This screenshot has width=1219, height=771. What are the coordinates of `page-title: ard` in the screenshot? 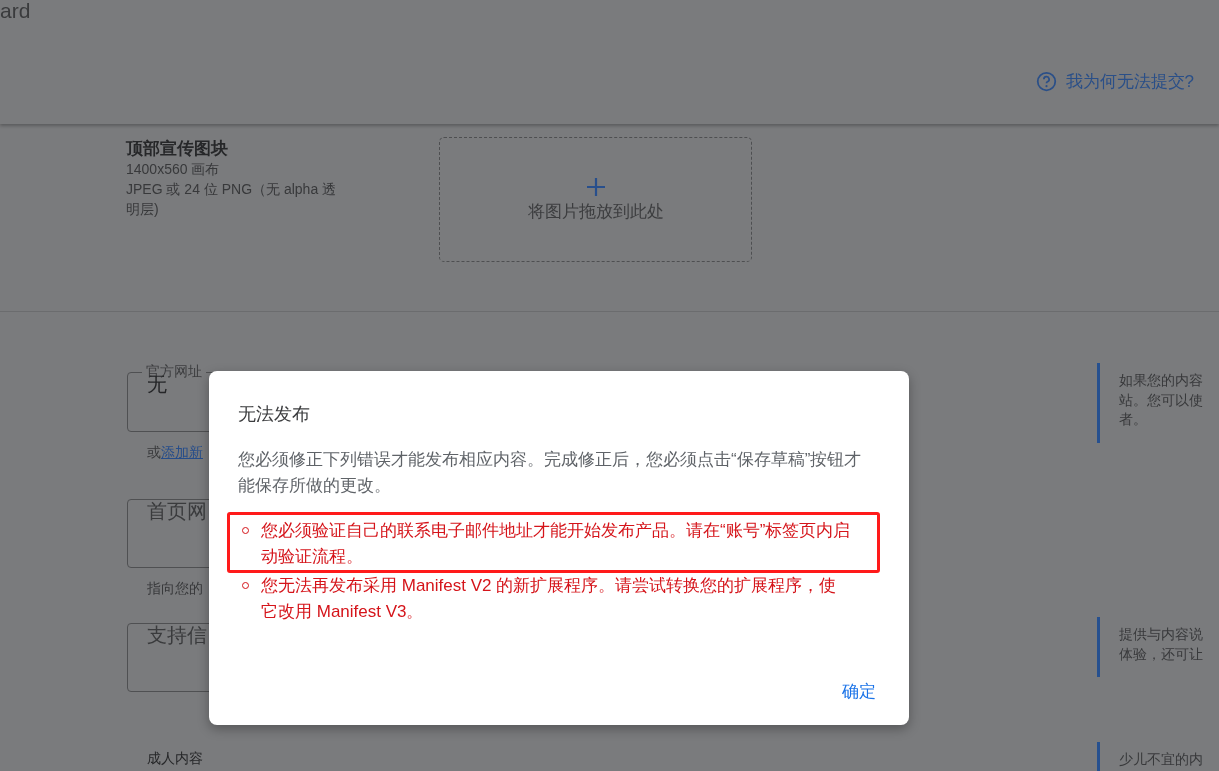 It's located at (15, 11).